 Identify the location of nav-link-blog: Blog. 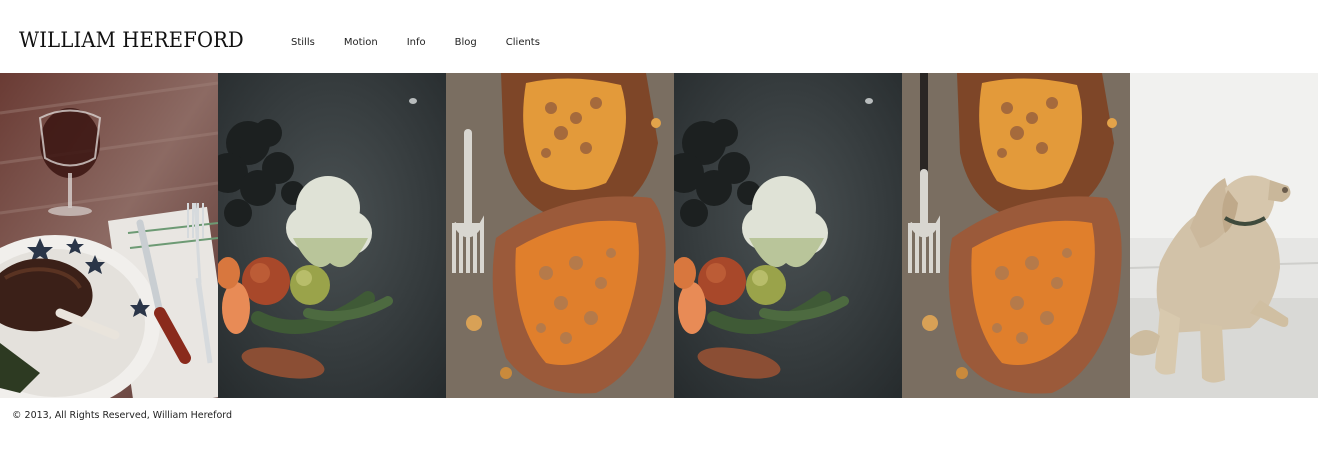
(466, 42).